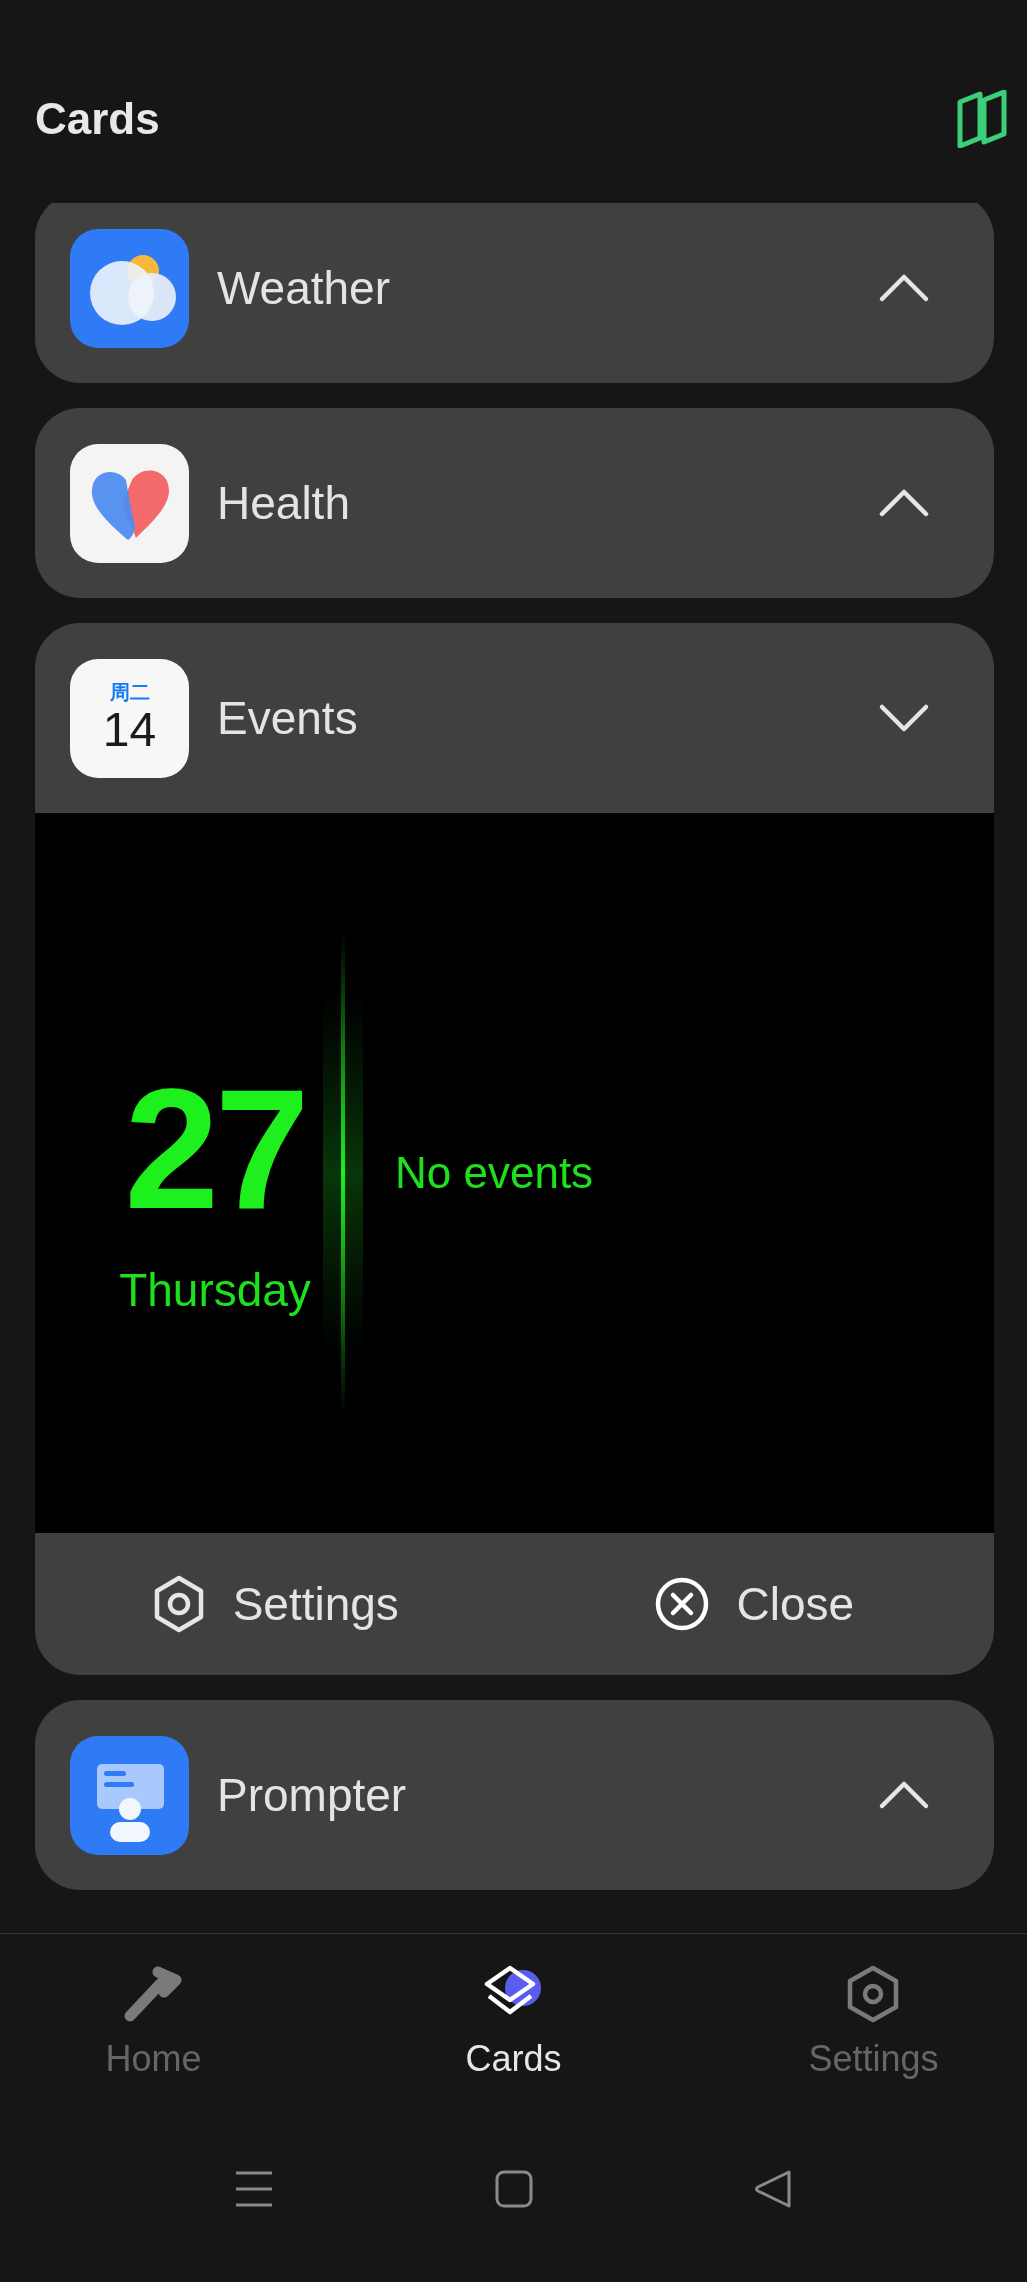 This screenshot has height=2282, width=1027. I want to click on weekday-label: 周二, so click(129, 692).